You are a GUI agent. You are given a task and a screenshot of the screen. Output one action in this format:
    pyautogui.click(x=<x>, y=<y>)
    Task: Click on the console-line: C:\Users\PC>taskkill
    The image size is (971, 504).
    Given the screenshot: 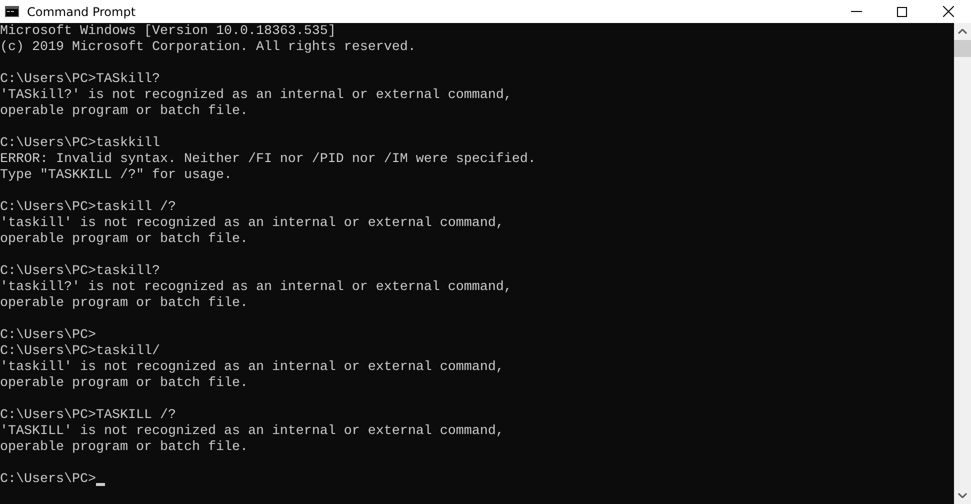 What is the action you would take?
    pyautogui.click(x=80, y=144)
    